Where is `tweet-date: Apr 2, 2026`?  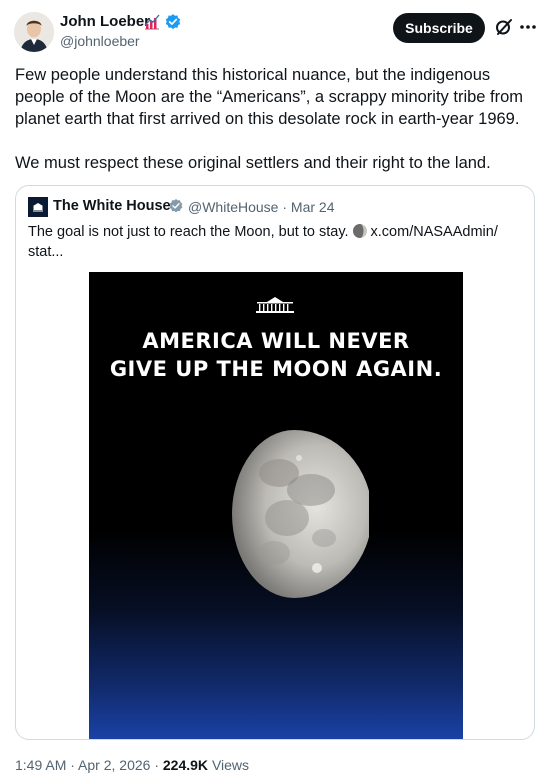 tweet-date: Apr 2, 2026 is located at coordinates (114, 765).